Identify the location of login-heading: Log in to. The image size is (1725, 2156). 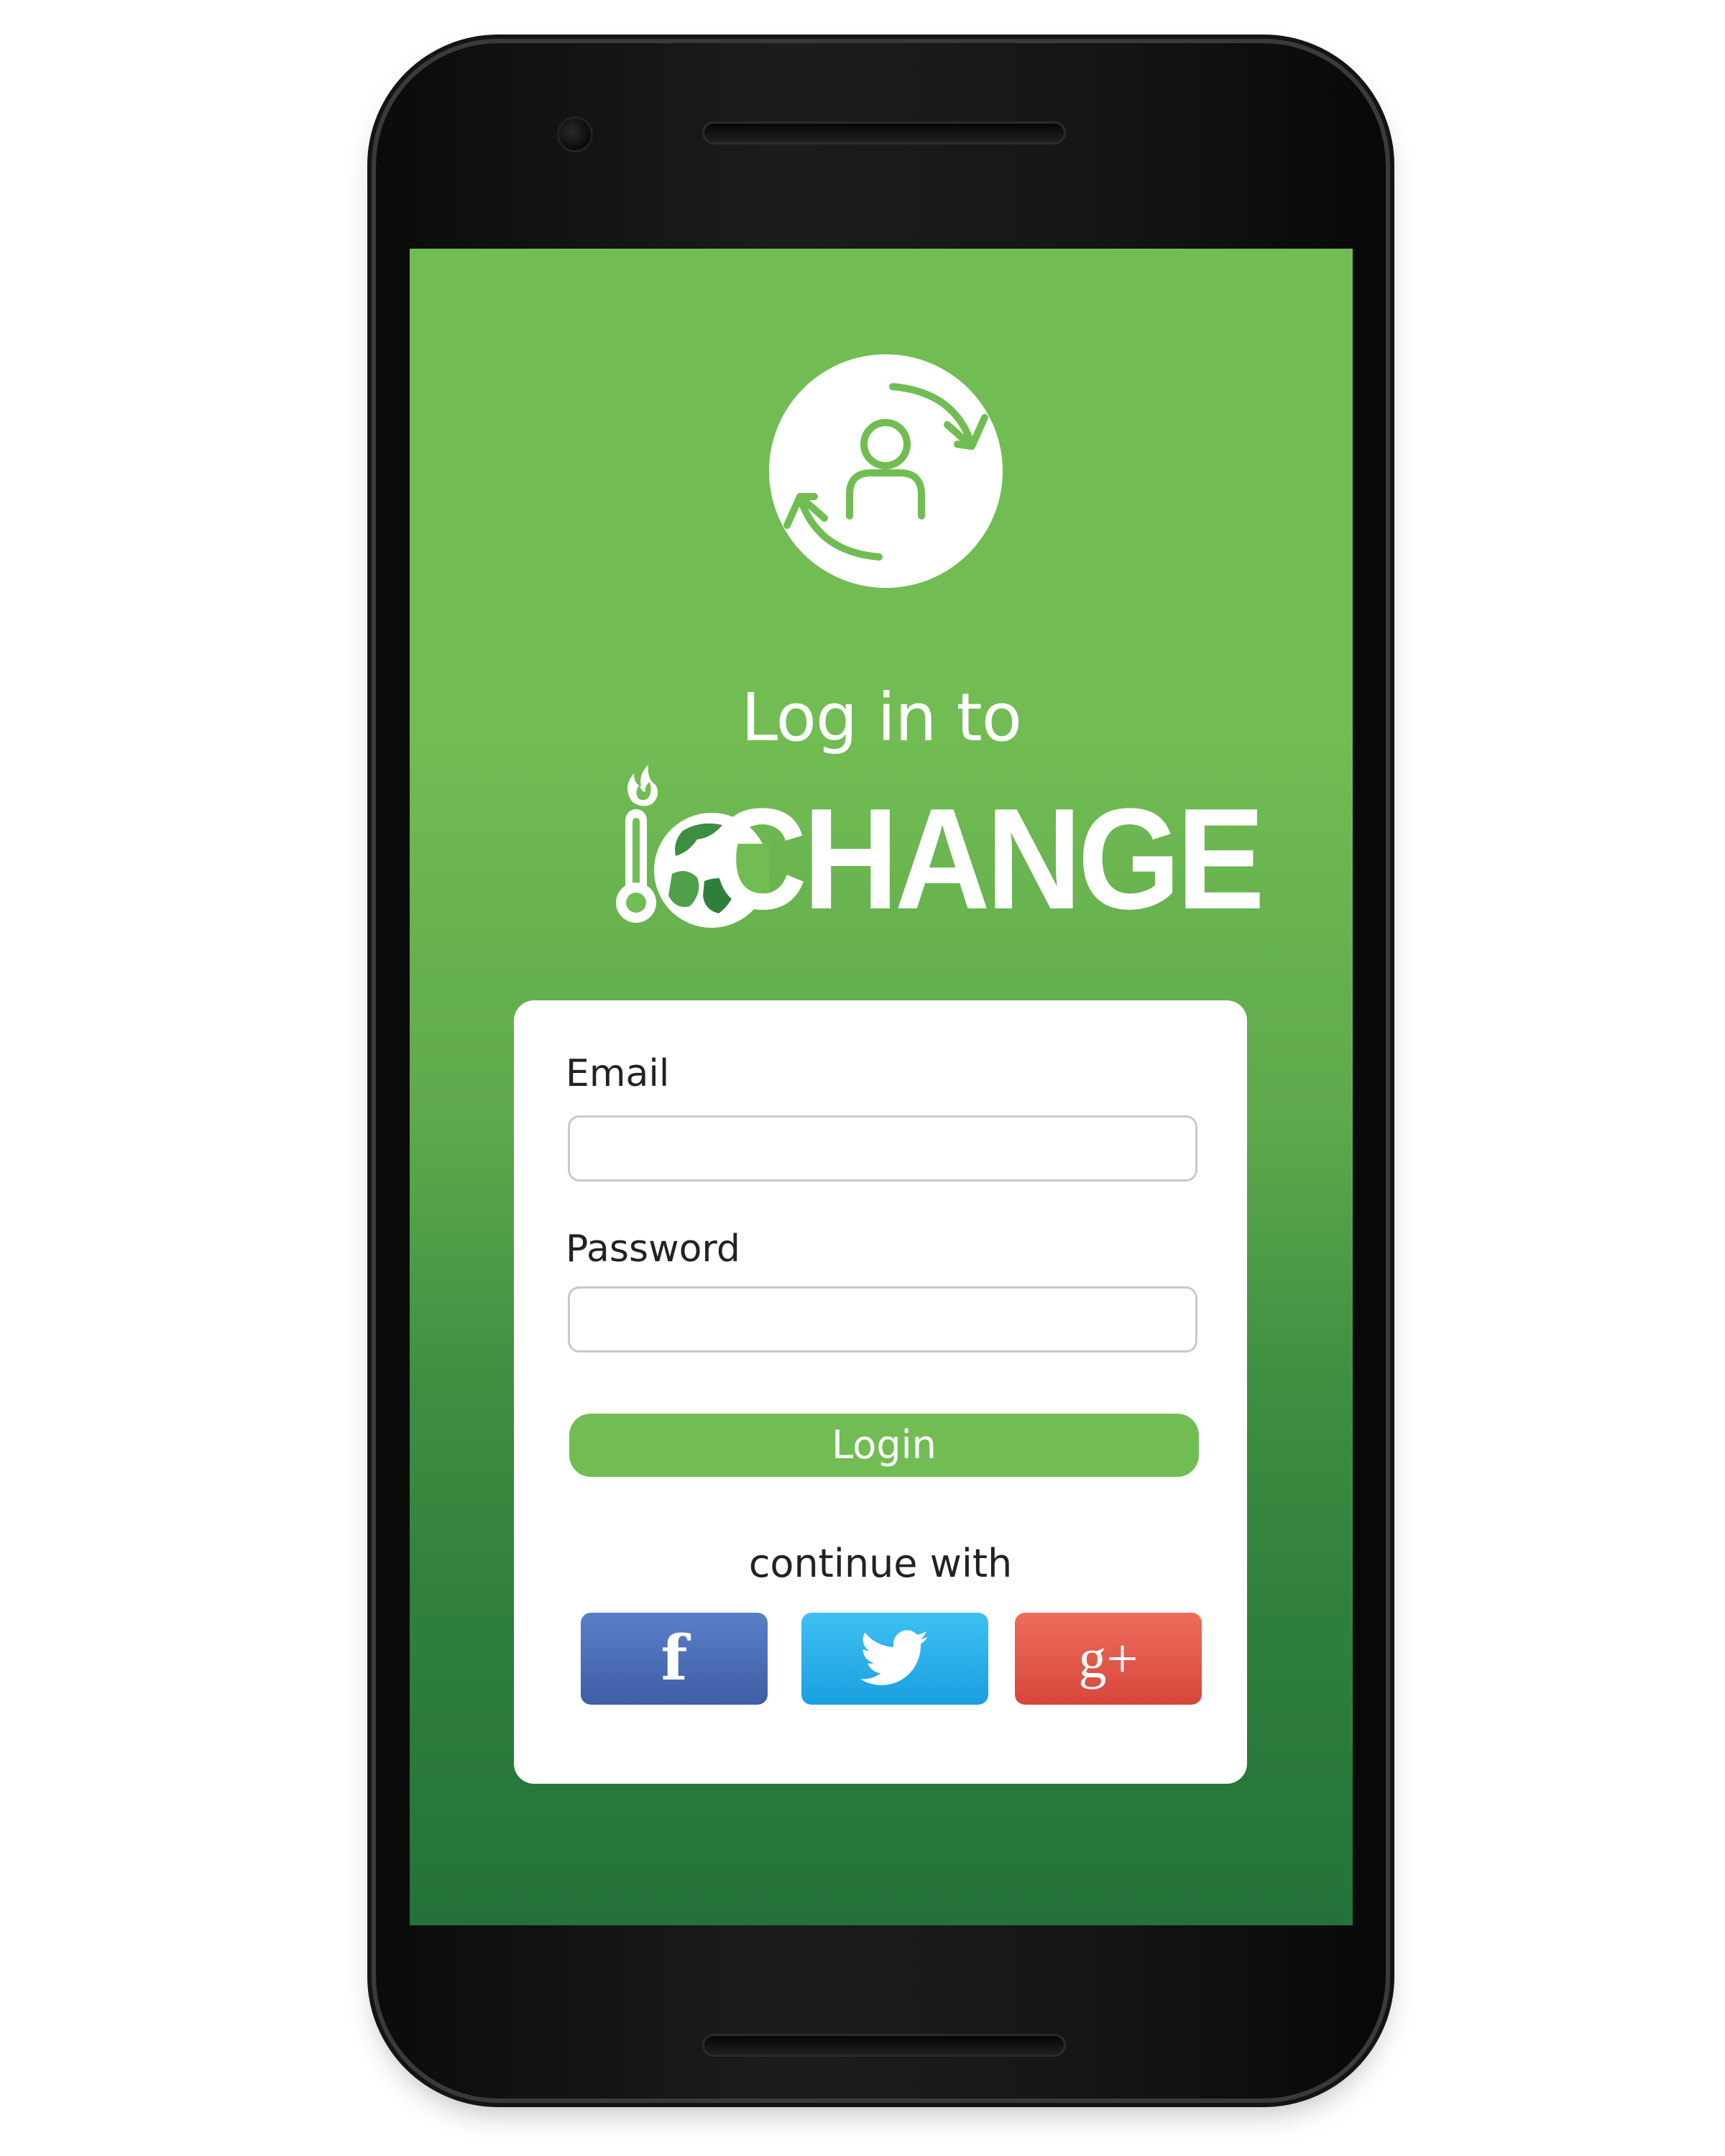
(881, 718).